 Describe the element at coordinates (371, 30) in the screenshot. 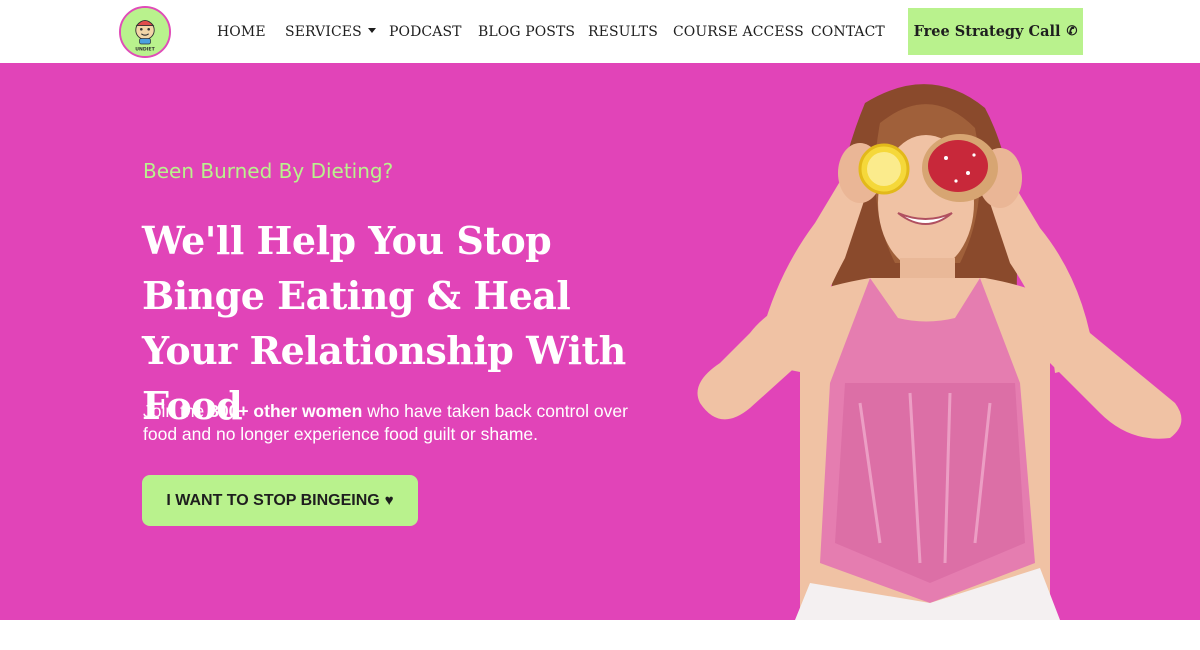

I see `chevron-down-icon` at that location.